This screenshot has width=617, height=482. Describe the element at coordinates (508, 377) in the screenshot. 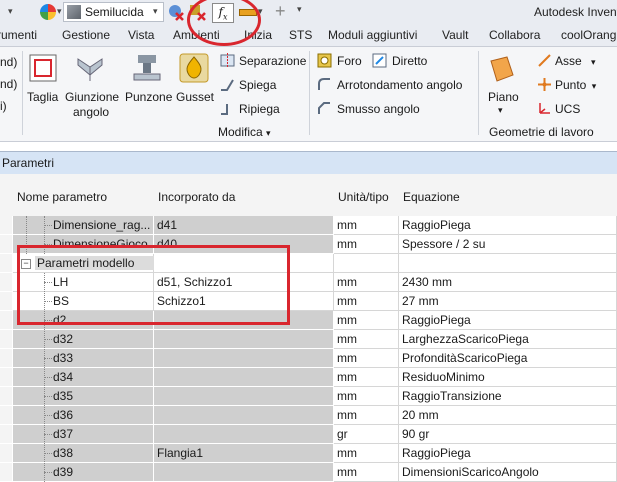

I see `cell-eq: ResiduoMinimo` at that location.